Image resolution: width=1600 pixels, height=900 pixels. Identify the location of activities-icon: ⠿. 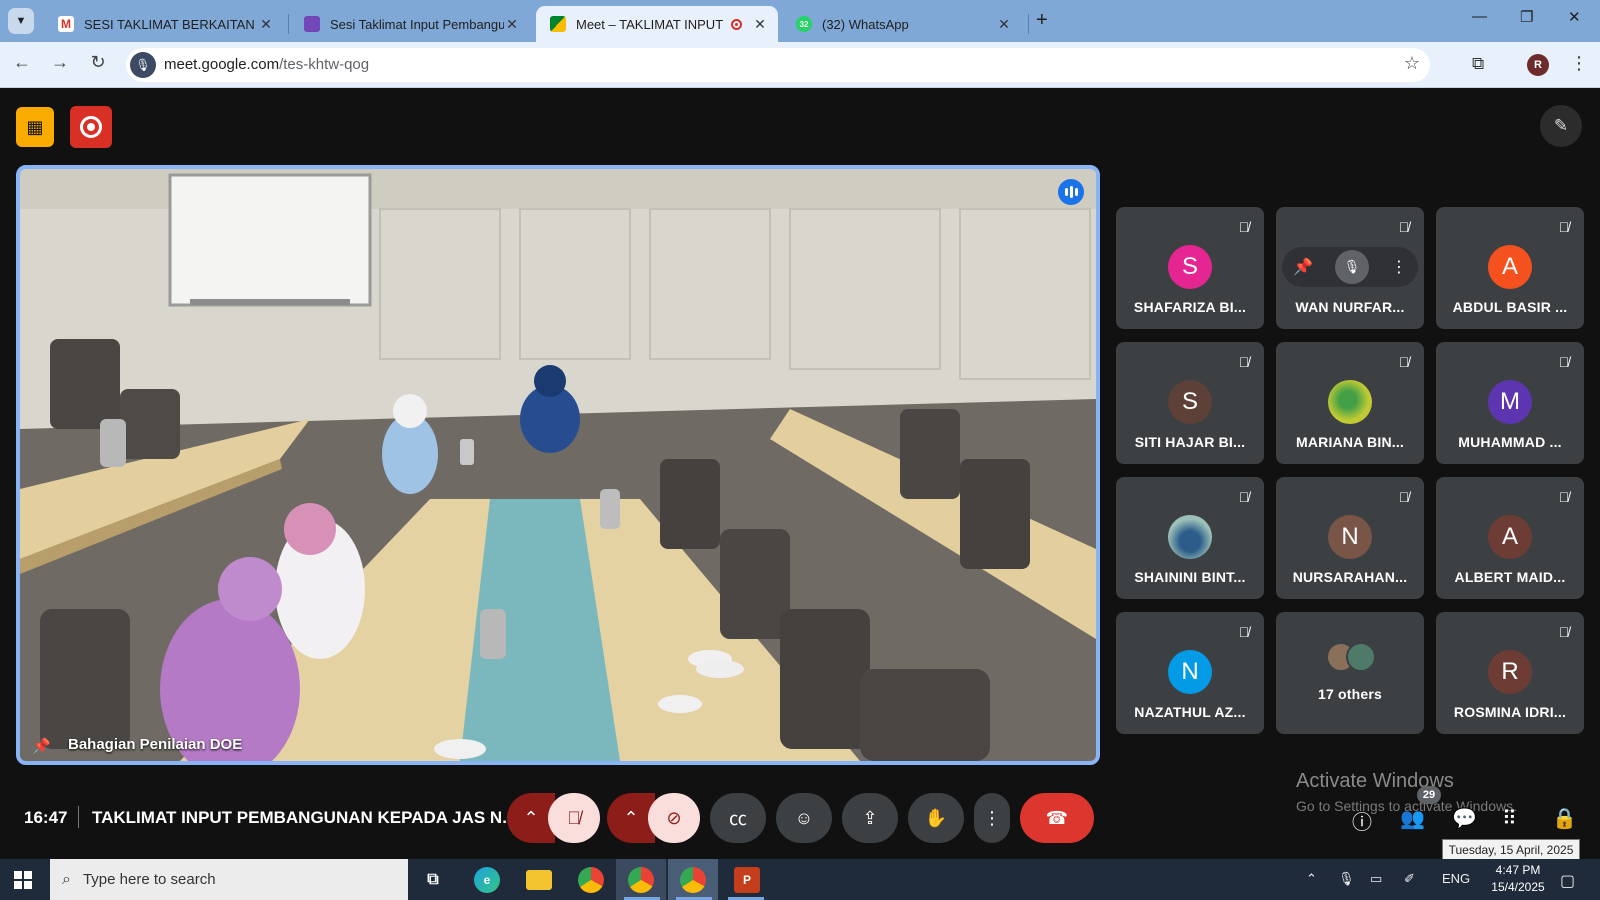
(1509, 818).